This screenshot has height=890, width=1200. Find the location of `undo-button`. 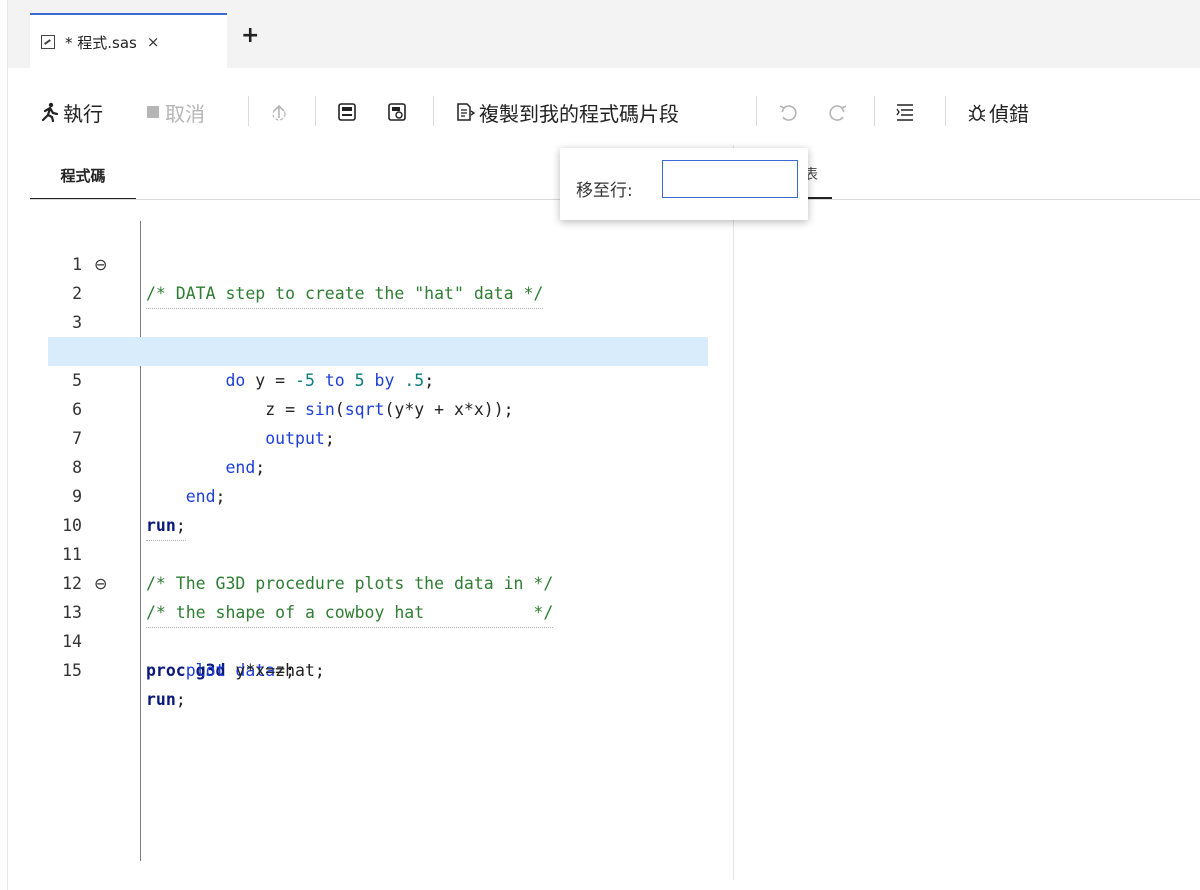

undo-button is located at coordinates (788, 112).